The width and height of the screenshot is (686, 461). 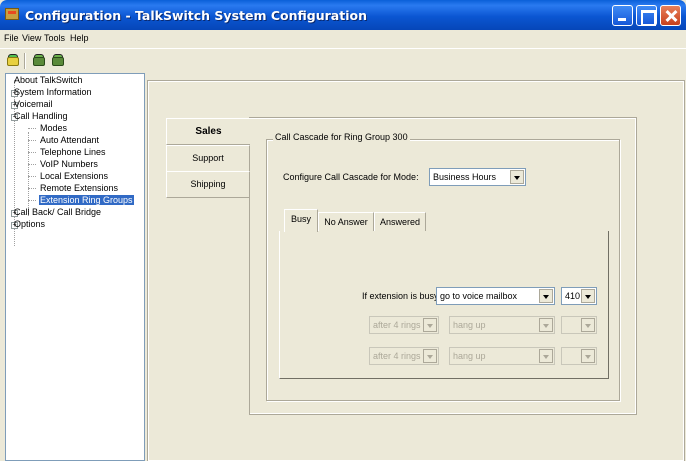 I want to click on menu-file: File, so click(x=11, y=38).